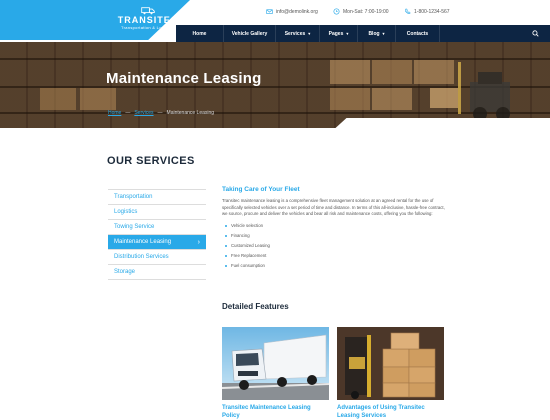 This screenshot has width=550, height=420. I want to click on envelope-icon, so click(269, 11).